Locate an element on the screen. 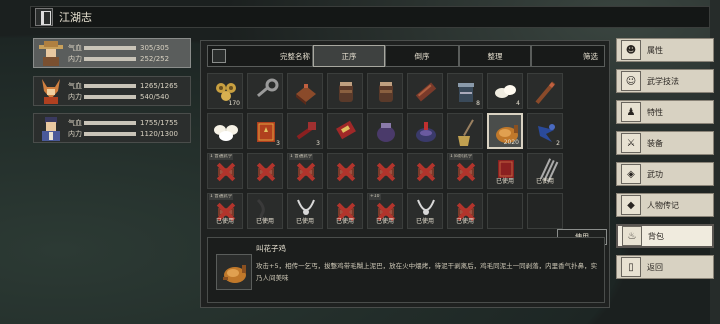 This screenshot has width=720, height=324. menu-label: 属性 is located at coordinates (655, 50).